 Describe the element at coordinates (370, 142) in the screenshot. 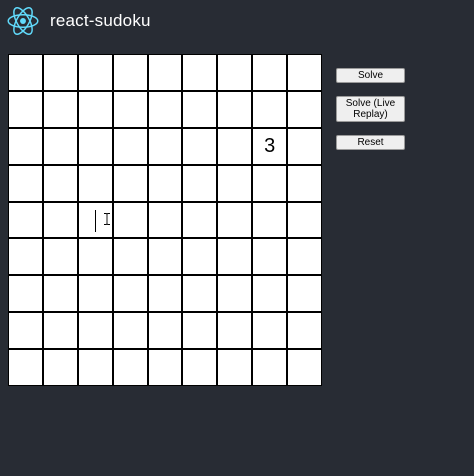

I see `reset-button: Reset` at that location.